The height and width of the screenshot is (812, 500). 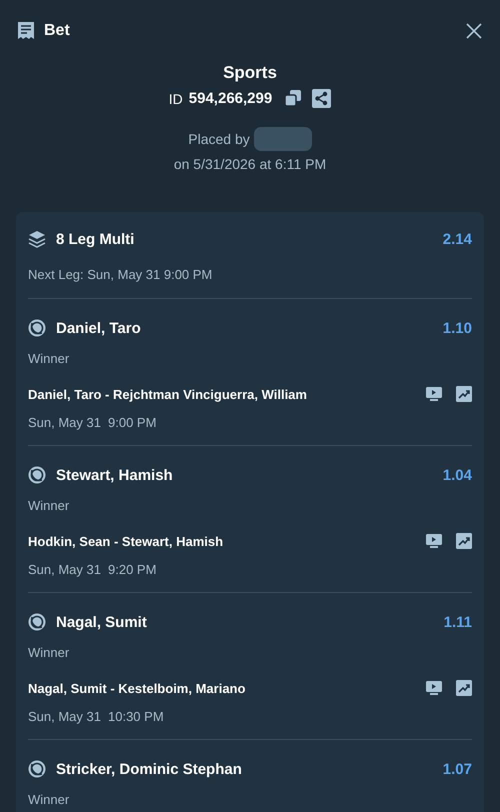 What do you see at coordinates (102, 622) in the screenshot?
I see `selection-name: Nagal, Sumit` at bounding box center [102, 622].